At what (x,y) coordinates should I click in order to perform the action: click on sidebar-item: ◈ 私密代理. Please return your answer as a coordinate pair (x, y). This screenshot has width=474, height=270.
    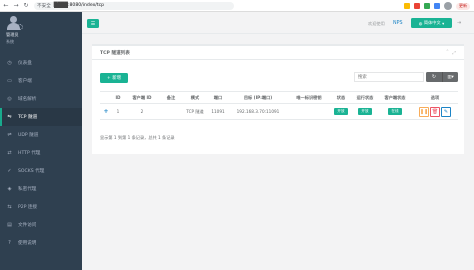
    Looking at the image, I should click on (41, 189).